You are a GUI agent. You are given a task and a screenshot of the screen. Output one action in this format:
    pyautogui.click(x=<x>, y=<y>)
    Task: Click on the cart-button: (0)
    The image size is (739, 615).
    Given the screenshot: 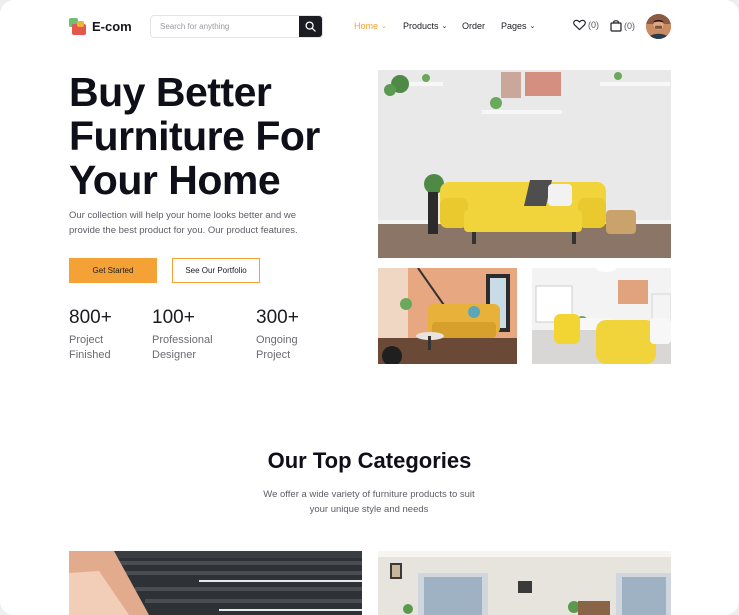 What is the action you would take?
    pyautogui.click(x=622, y=25)
    